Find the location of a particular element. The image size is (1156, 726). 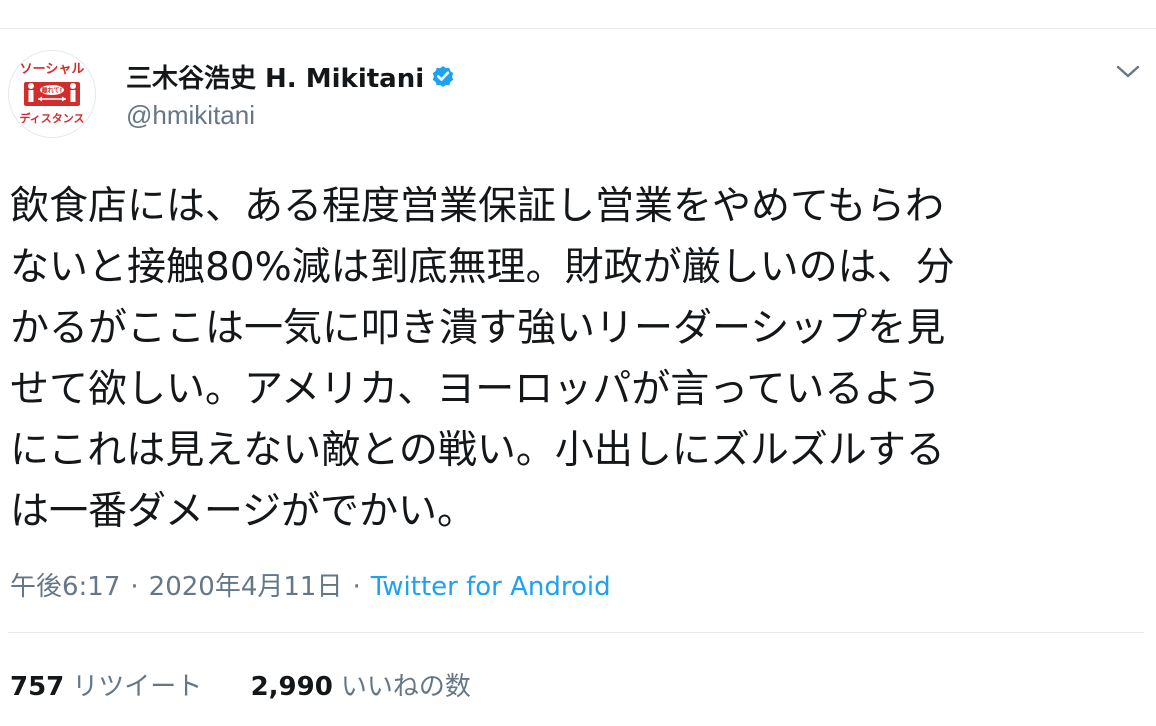

likes-stat: 2,990 いいねの数 is located at coordinates (361, 684).